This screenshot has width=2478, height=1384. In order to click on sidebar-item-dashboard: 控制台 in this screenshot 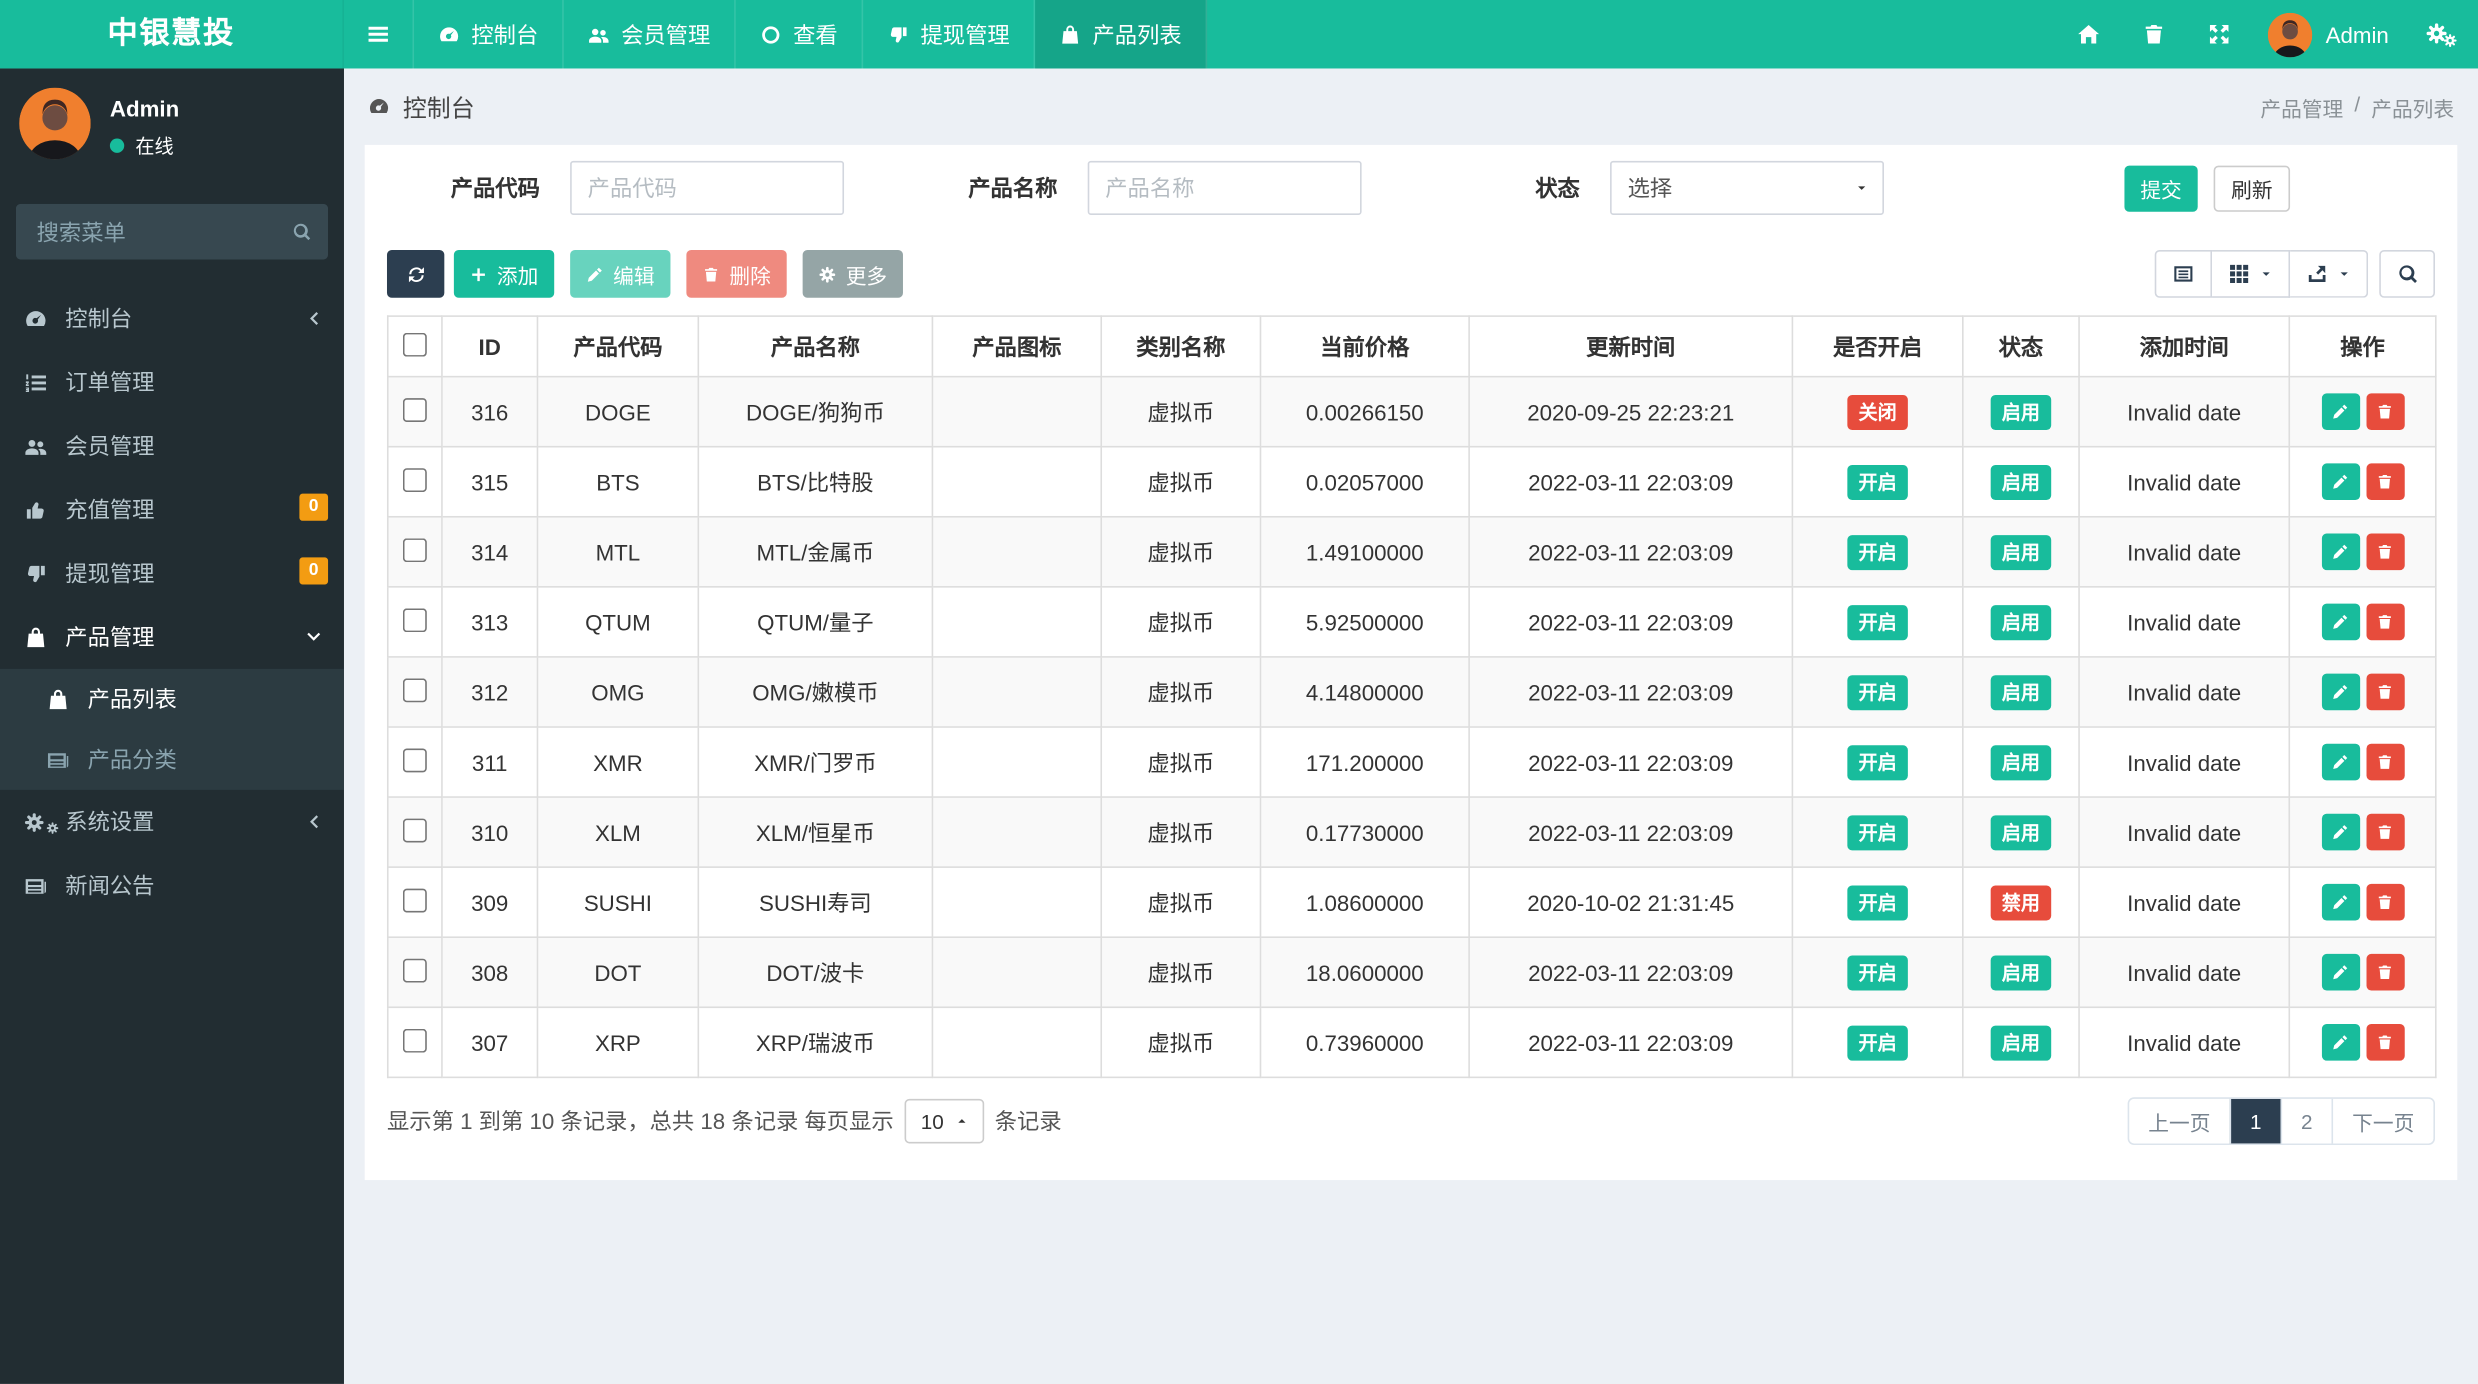, I will do `click(172, 319)`.